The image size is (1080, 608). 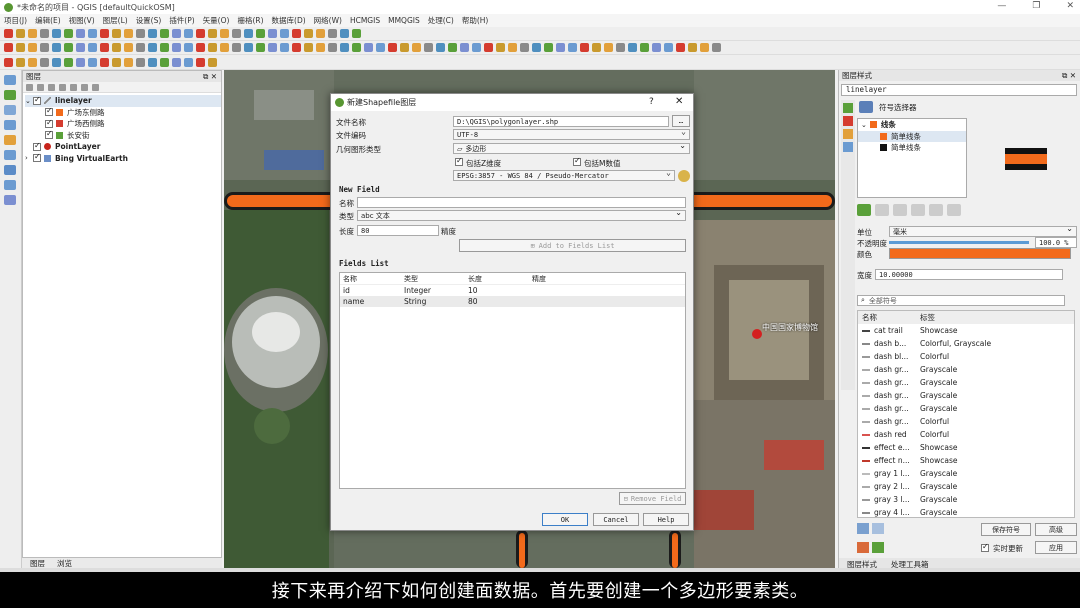 What do you see at coordinates (1070, 6) in the screenshot?
I see `close-icon: ✕` at bounding box center [1070, 6].